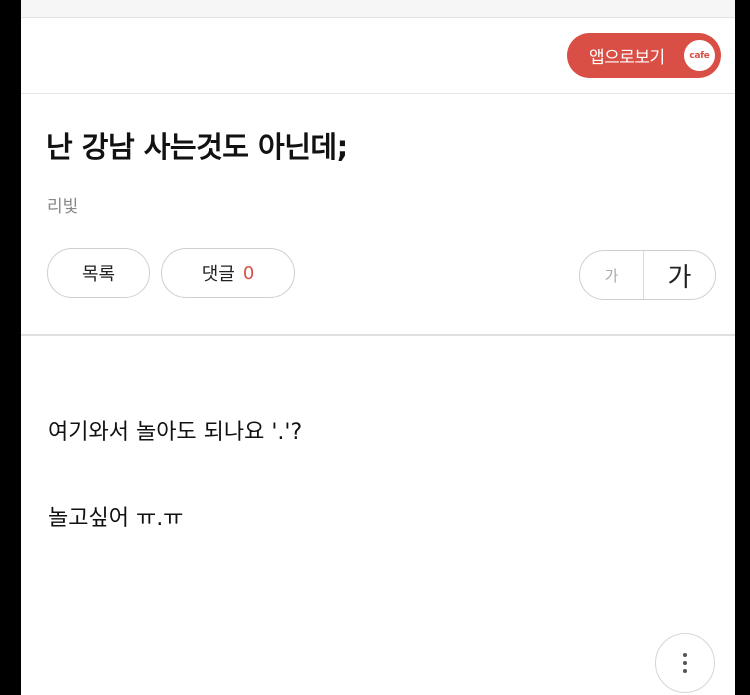 The height and width of the screenshot is (695, 750). I want to click on more-options-button, so click(685, 663).